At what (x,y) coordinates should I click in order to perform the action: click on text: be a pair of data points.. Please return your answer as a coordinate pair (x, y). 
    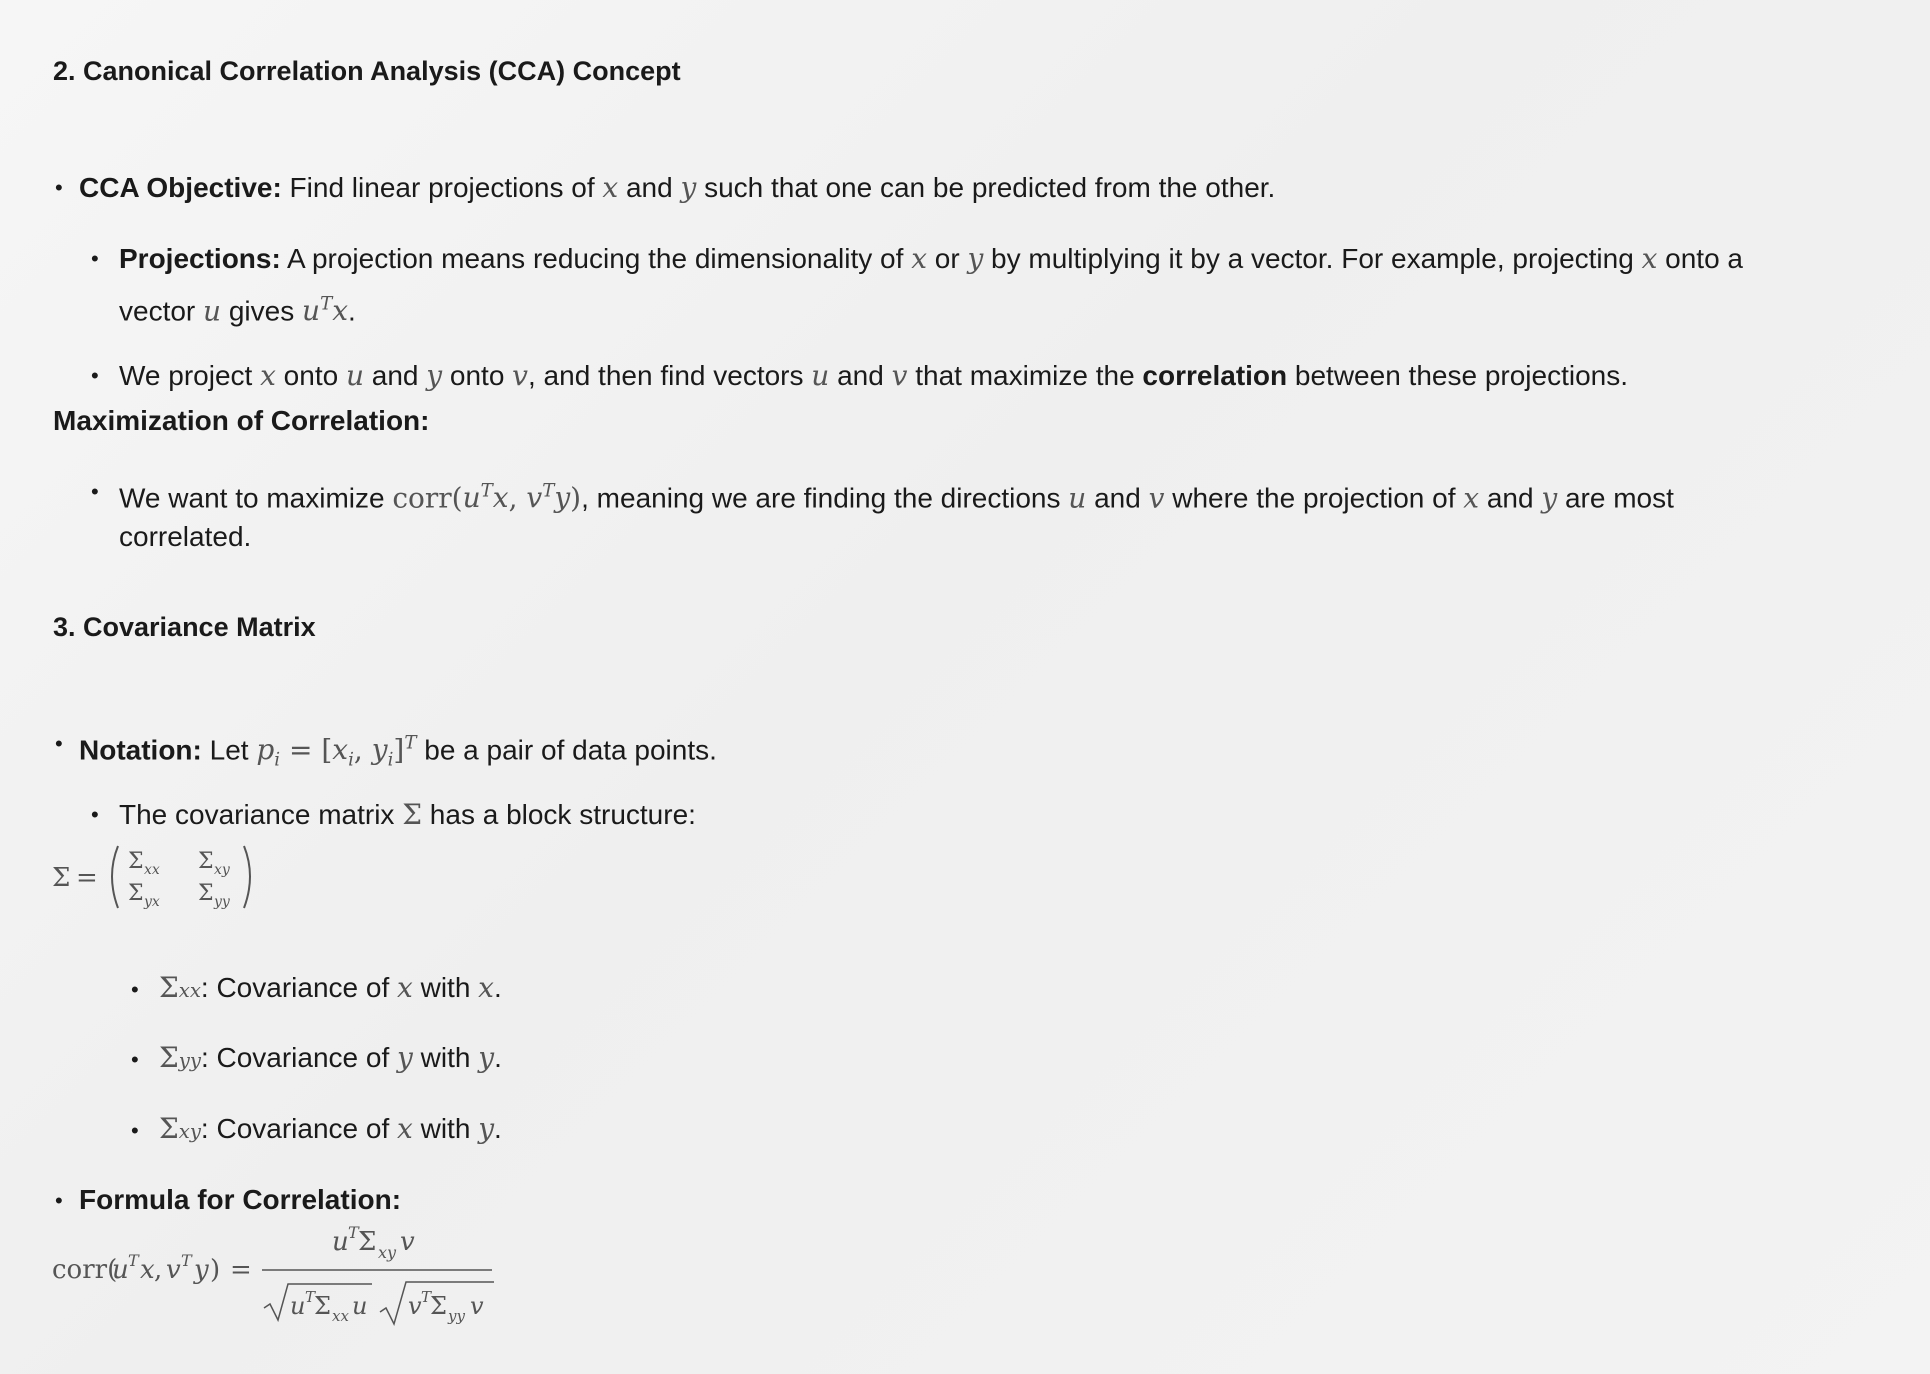
    Looking at the image, I should click on (566, 750).